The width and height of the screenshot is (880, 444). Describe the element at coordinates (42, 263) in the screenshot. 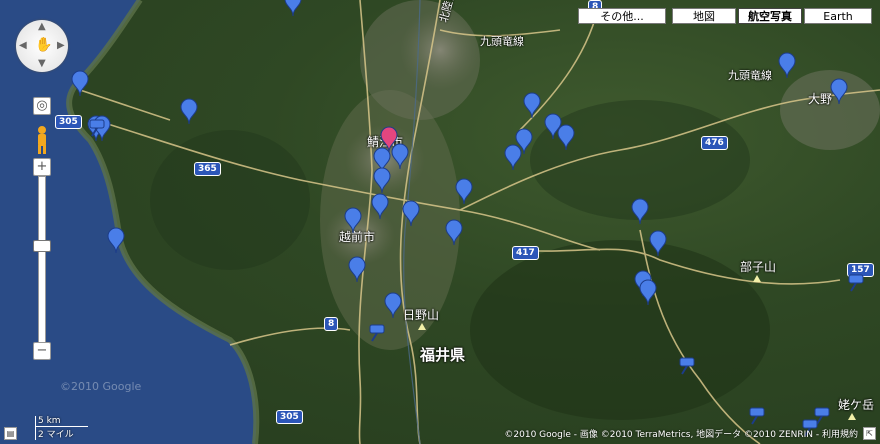

I see `zoom-slider-track` at that location.